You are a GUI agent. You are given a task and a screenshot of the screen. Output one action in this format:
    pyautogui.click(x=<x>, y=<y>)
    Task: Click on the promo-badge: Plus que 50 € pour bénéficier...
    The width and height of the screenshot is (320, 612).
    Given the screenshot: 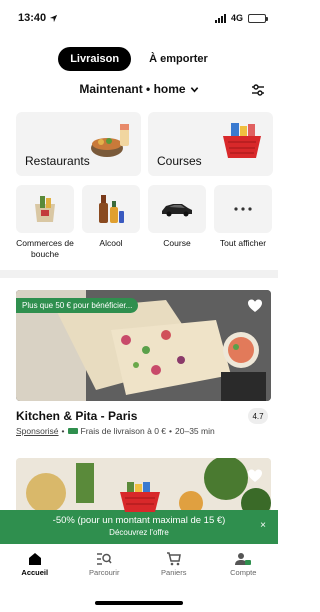 What is the action you would take?
    pyautogui.click(x=77, y=305)
    